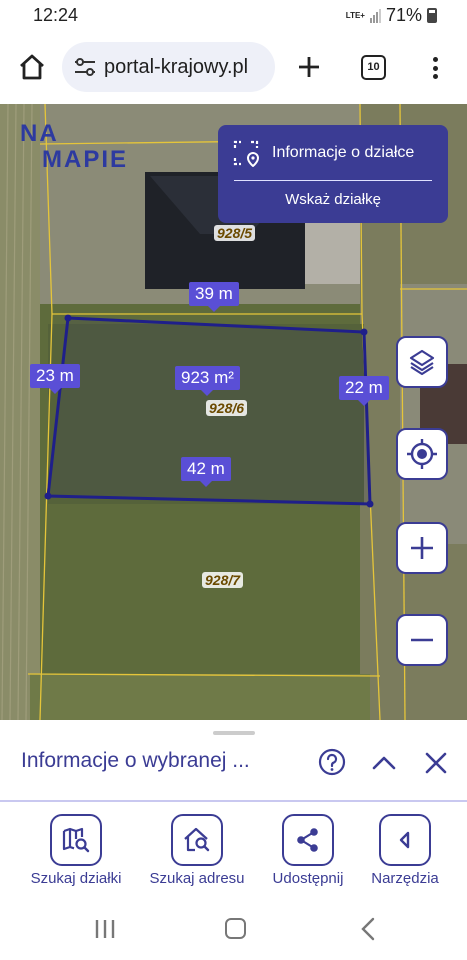  Describe the element at coordinates (32, 67) in the screenshot. I see `home-icon` at that location.